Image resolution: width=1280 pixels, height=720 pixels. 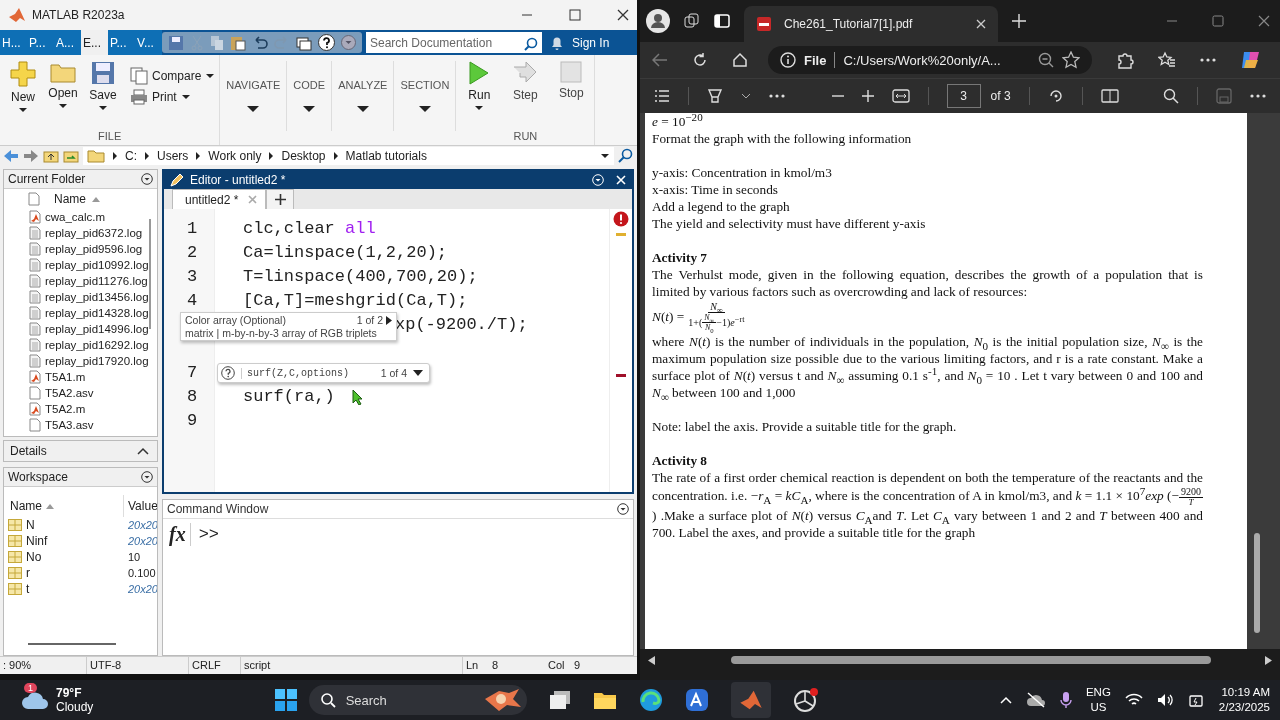 I want to click on file-name: T5A3.asv, so click(x=69, y=425).